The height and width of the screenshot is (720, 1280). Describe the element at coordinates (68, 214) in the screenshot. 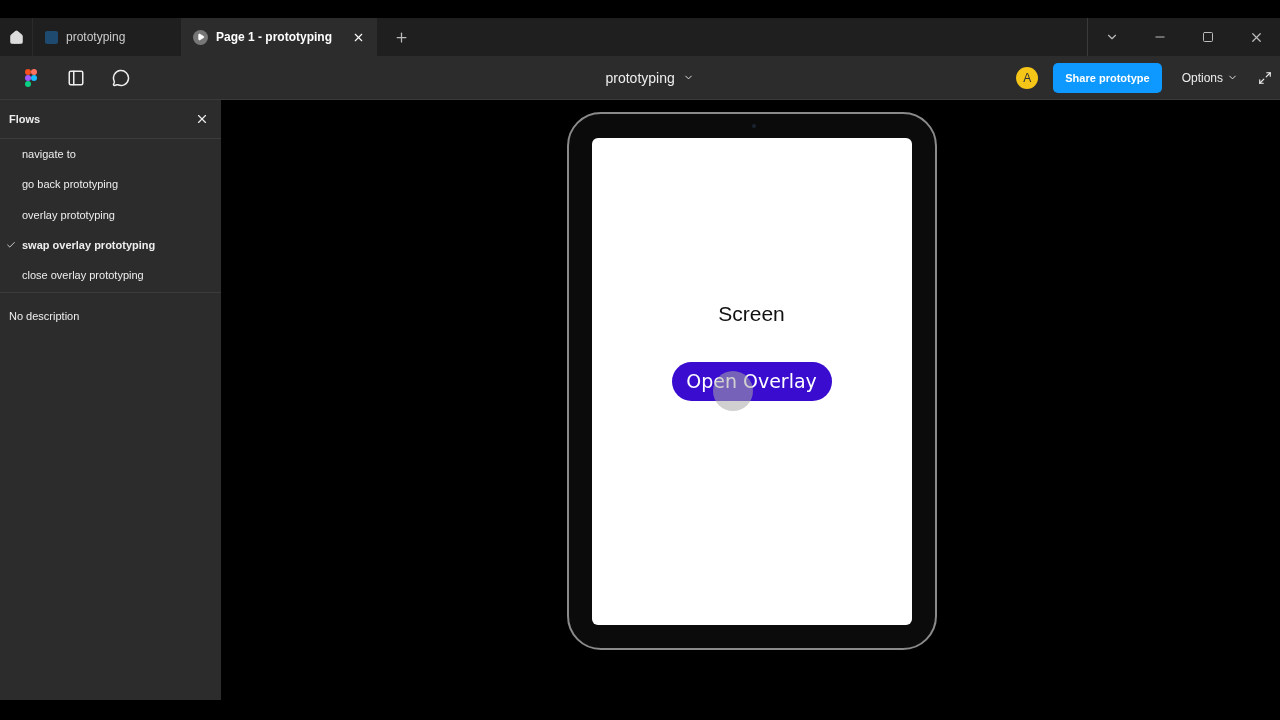

I see `flow-item: overlay prototyping` at that location.